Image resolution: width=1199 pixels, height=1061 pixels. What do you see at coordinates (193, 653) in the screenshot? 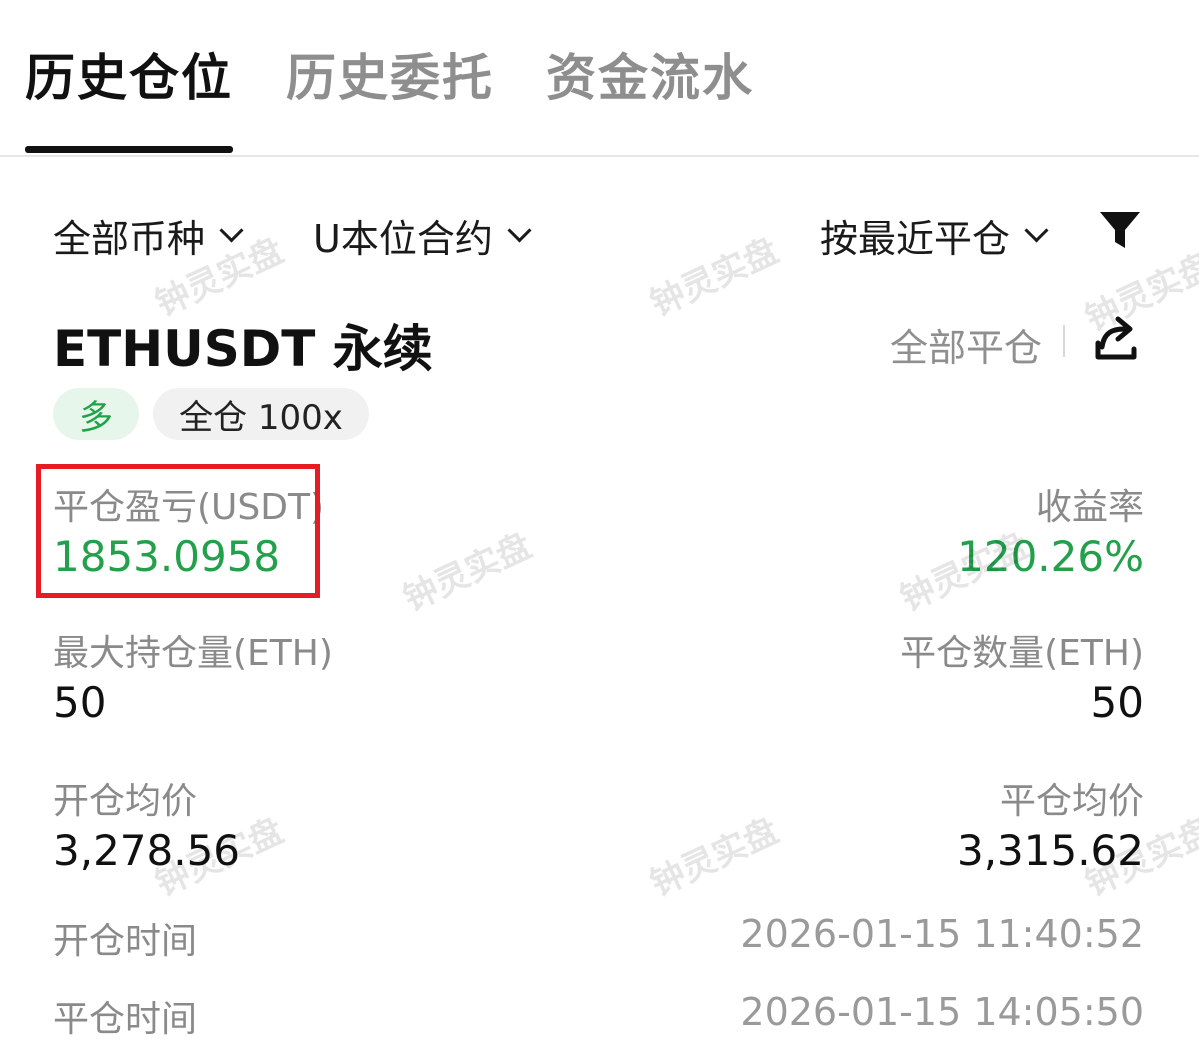
I see `max-position-label: 最大持仓量(ETH)` at bounding box center [193, 653].